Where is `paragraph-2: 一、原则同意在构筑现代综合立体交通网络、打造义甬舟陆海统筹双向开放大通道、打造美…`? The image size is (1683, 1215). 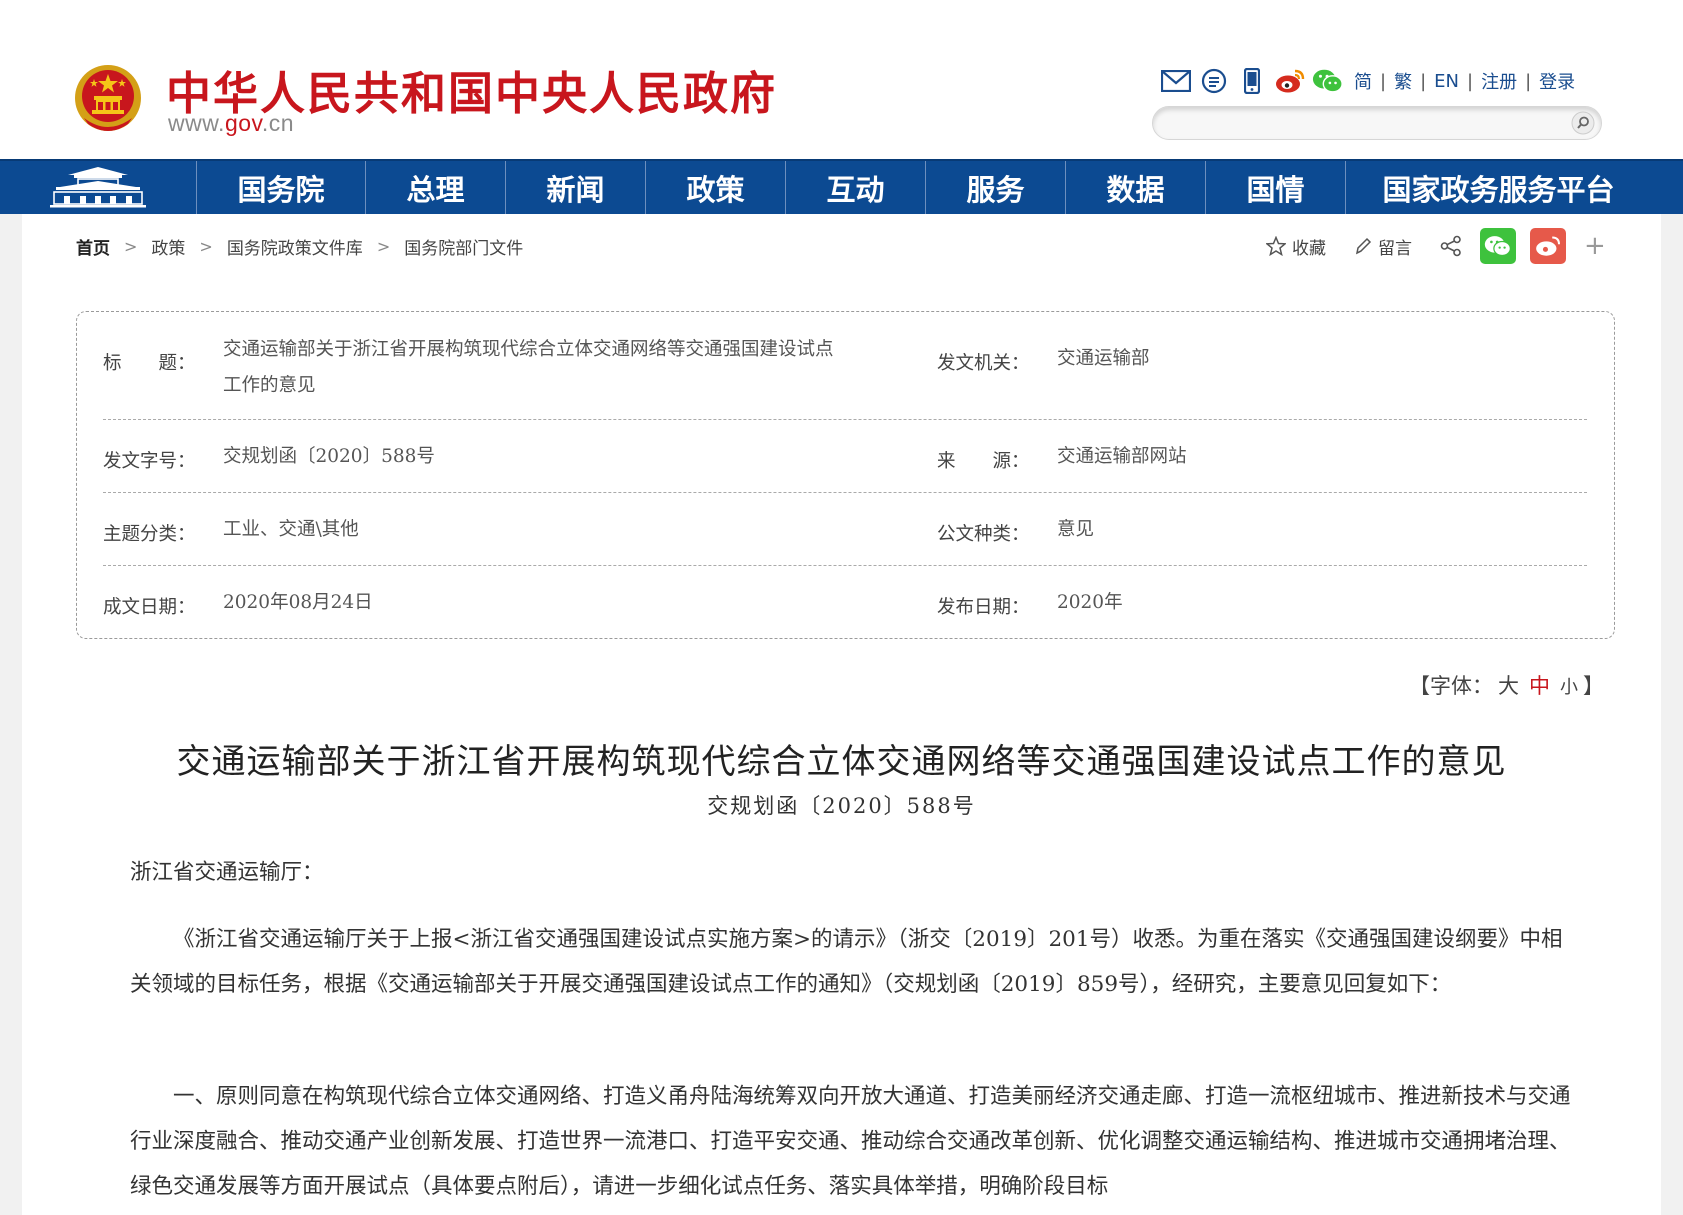 paragraph-2: 一、原则同意在构筑现代综合立体交通网络、打造义甬舟陆海统筹双向开放大通道、打造美… is located at coordinates (855, 1141).